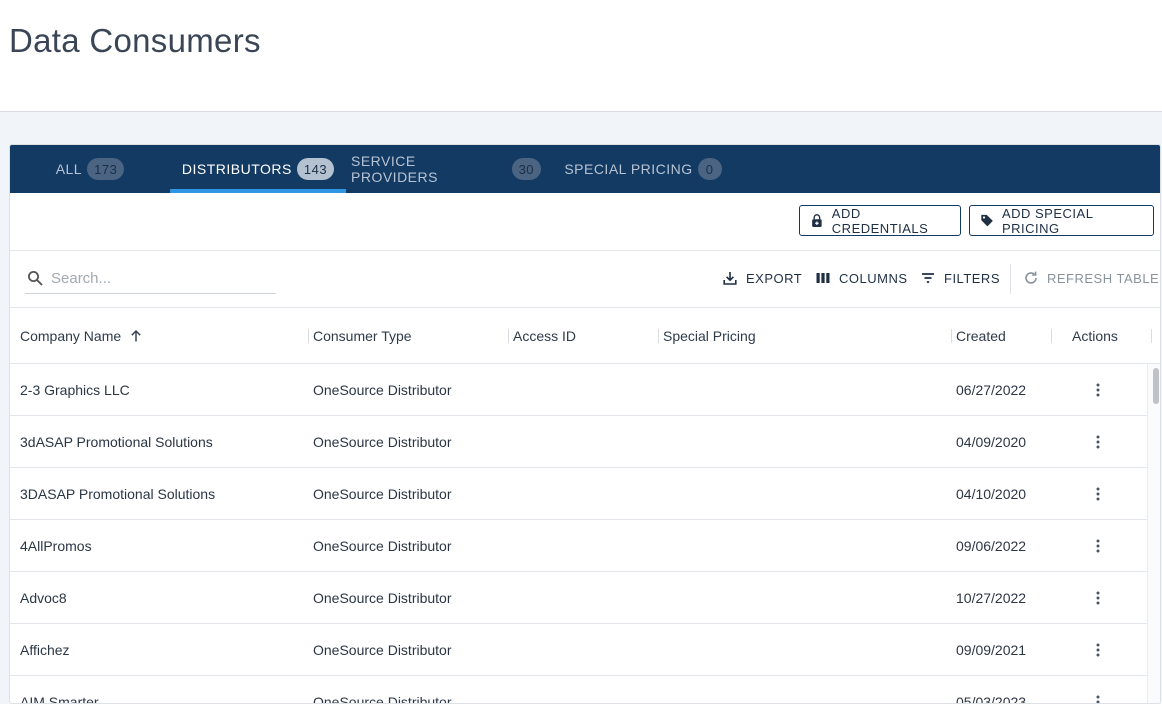 This screenshot has height=704, width=1162. Describe the element at coordinates (774, 278) in the screenshot. I see `export-label: EXPORT` at that location.